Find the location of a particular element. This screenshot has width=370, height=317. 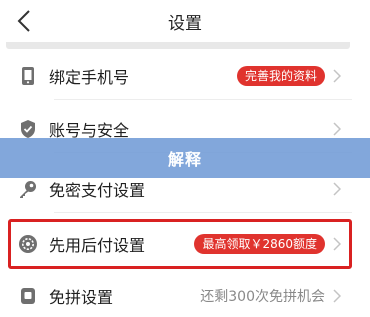

key-icon is located at coordinates (28, 189).